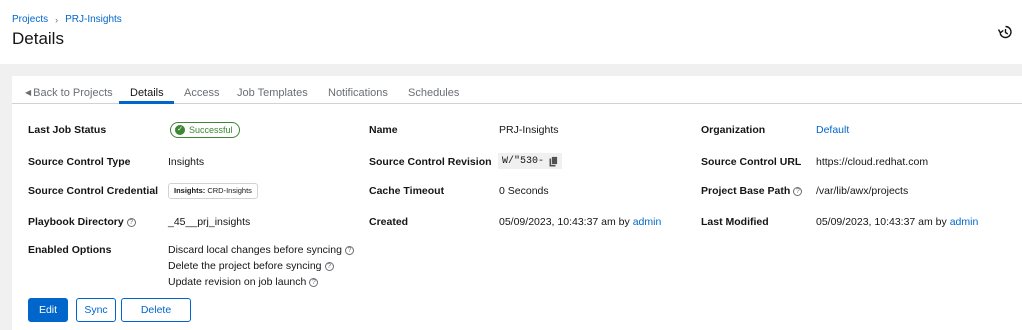 Image resolution: width=1022 pixels, height=330 pixels. Describe the element at coordinates (229, 190) in the screenshot. I see `credential-name: CRD-Insights` at that location.